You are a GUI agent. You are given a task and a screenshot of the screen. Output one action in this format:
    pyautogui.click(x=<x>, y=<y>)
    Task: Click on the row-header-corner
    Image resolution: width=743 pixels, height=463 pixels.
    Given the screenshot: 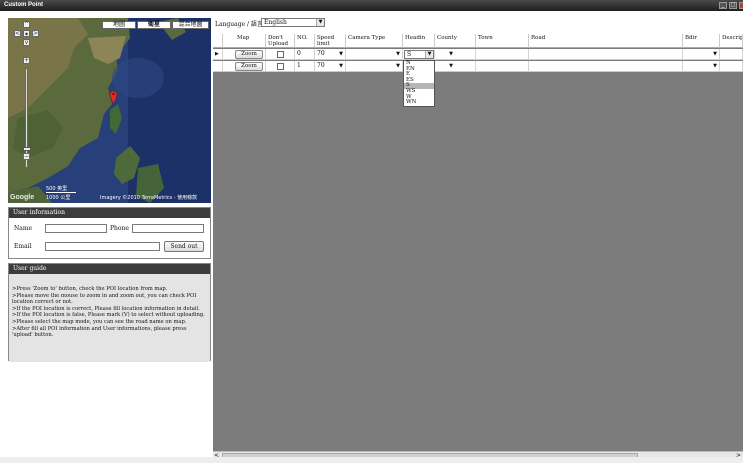 What is the action you would take?
    pyautogui.click(x=218, y=41)
    